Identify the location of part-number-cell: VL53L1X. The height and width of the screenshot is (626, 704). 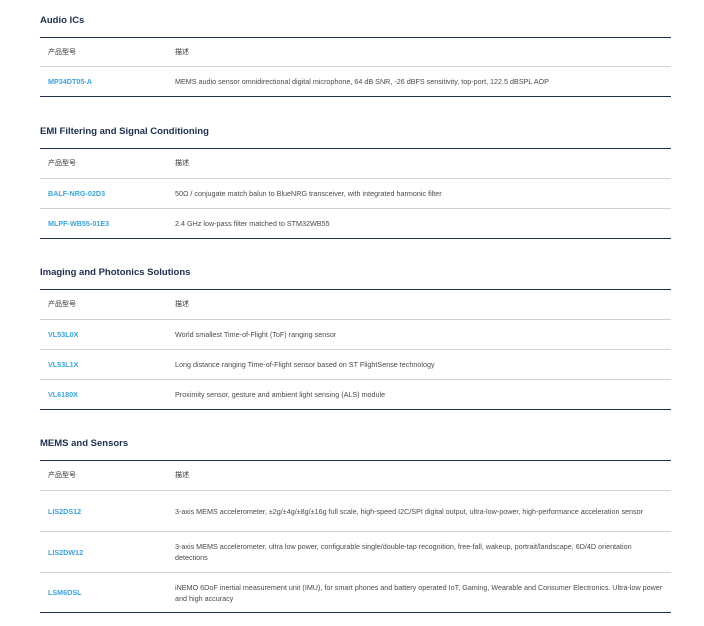
(108, 364).